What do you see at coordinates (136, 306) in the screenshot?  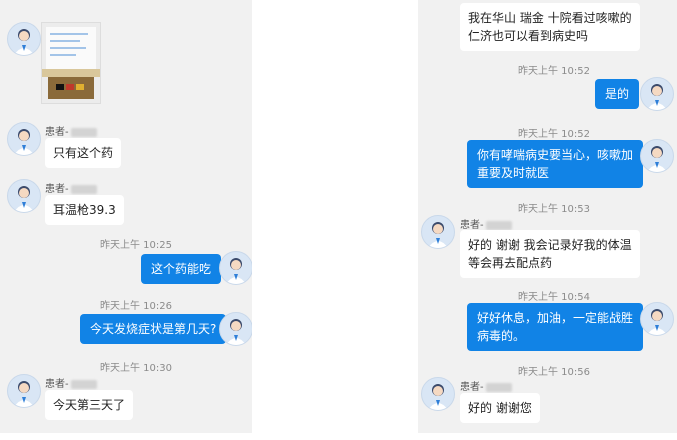 I see `message-timestamp: 昨天上午 10:26` at bounding box center [136, 306].